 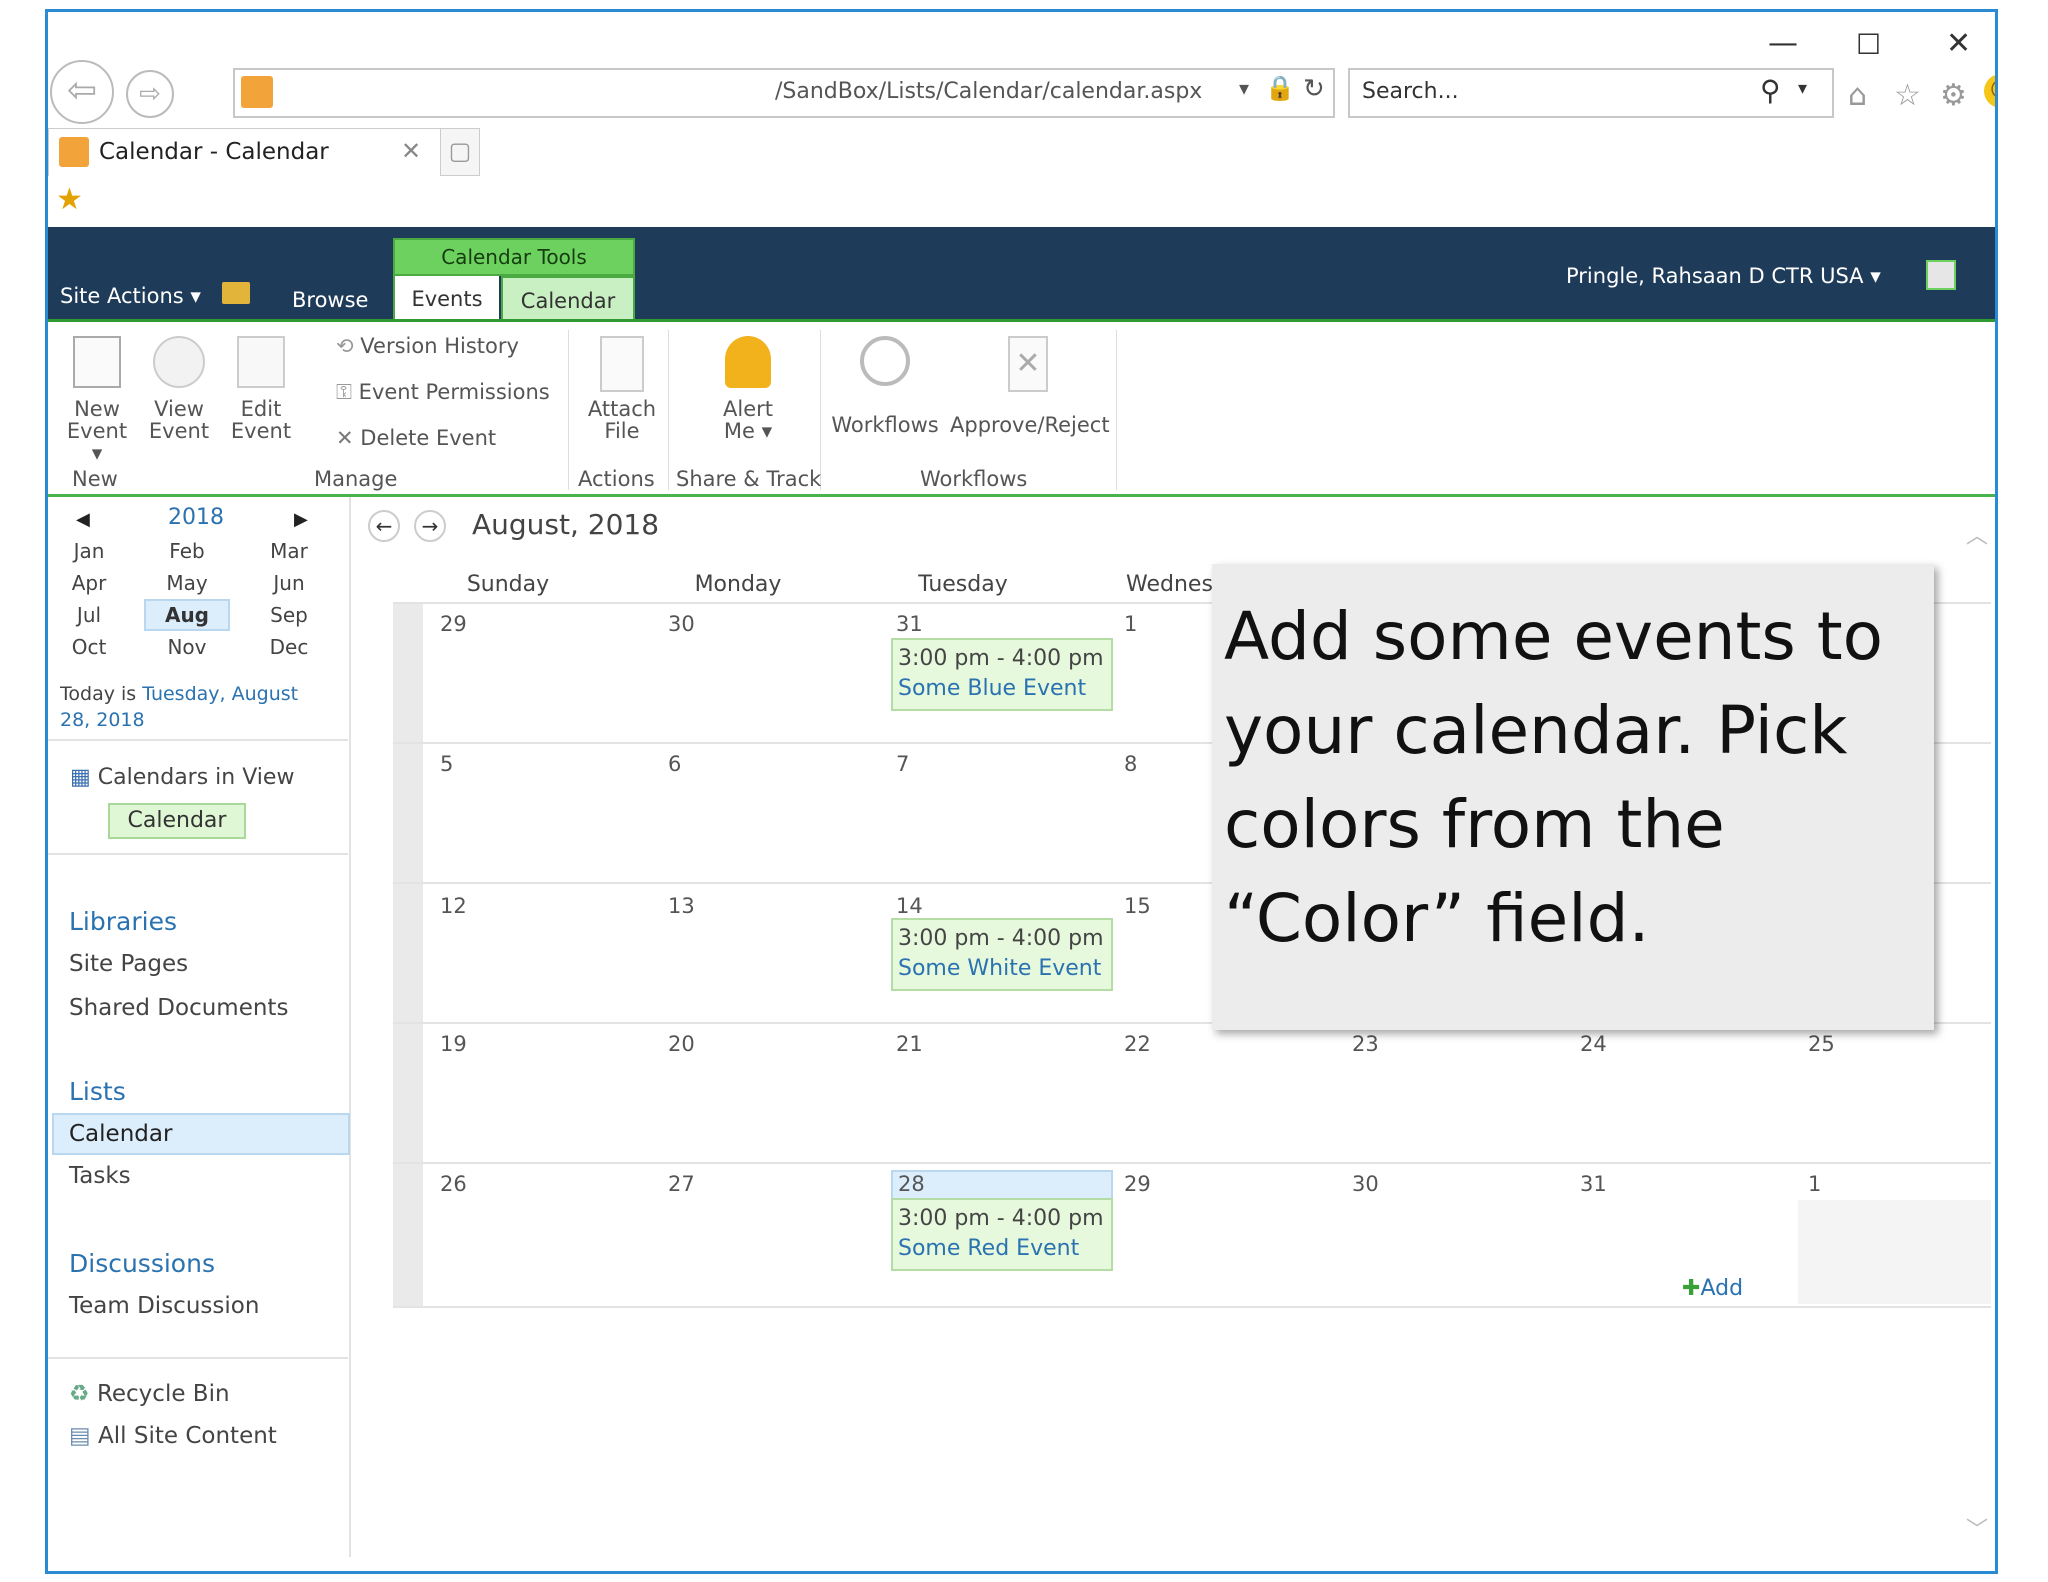 I want to click on close-icon: ✕, so click(x=1958, y=43).